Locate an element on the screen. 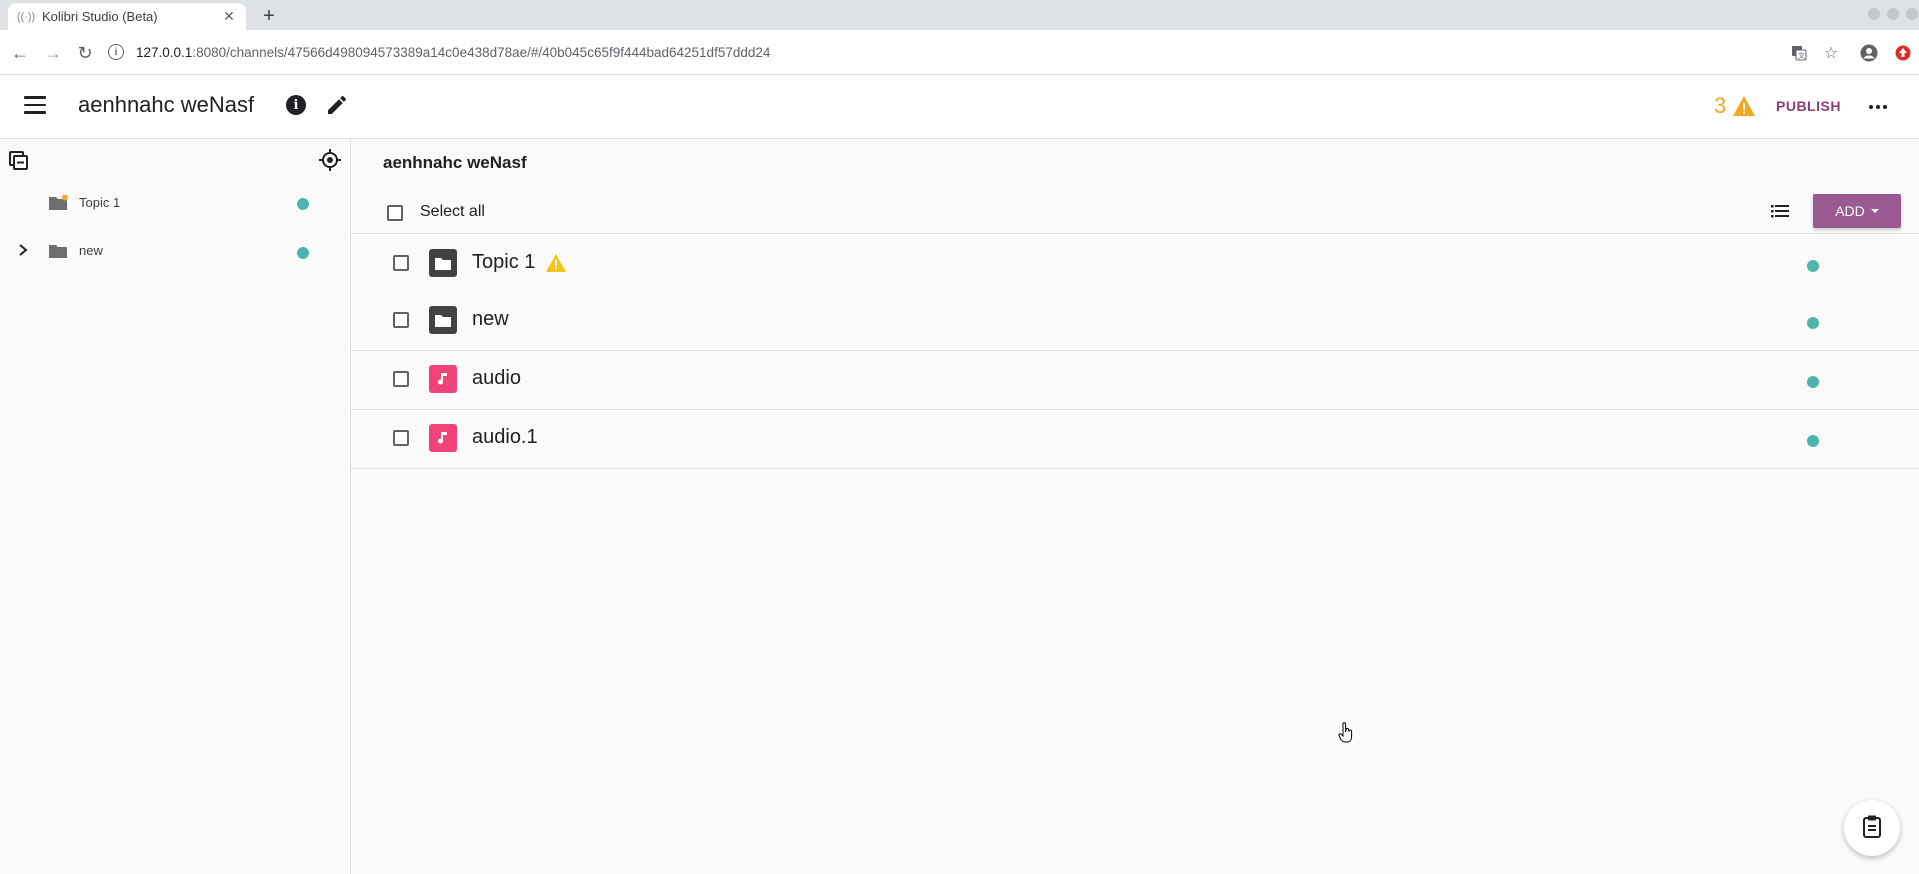 This screenshot has height=874, width=1919. new-tab-button: + is located at coordinates (269, 17).